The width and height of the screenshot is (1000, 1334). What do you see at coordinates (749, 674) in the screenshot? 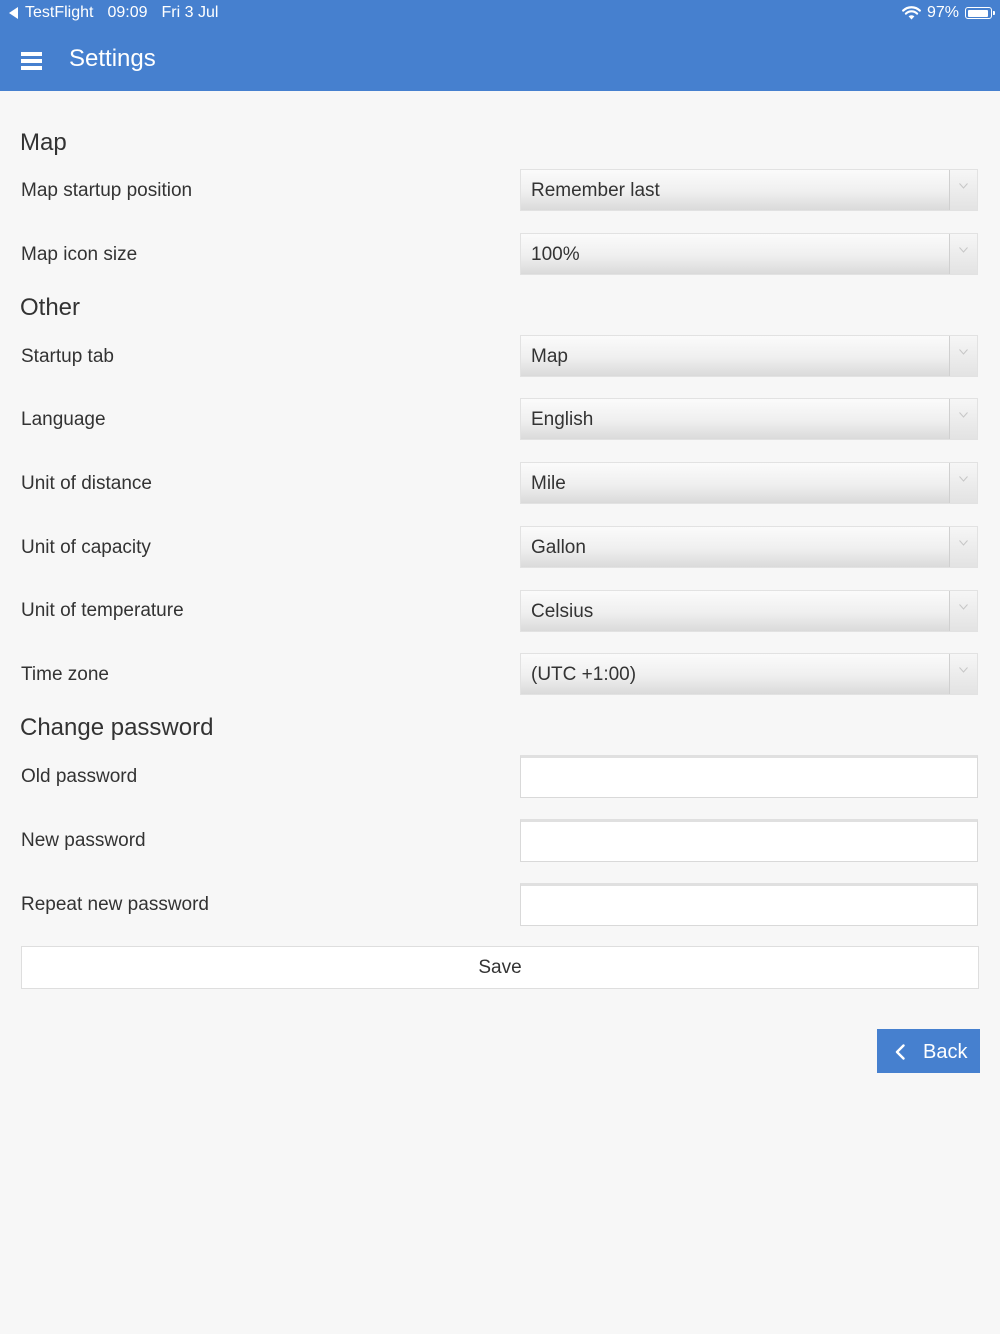
I see `select-time-zone: (UTC +1:00)` at bounding box center [749, 674].